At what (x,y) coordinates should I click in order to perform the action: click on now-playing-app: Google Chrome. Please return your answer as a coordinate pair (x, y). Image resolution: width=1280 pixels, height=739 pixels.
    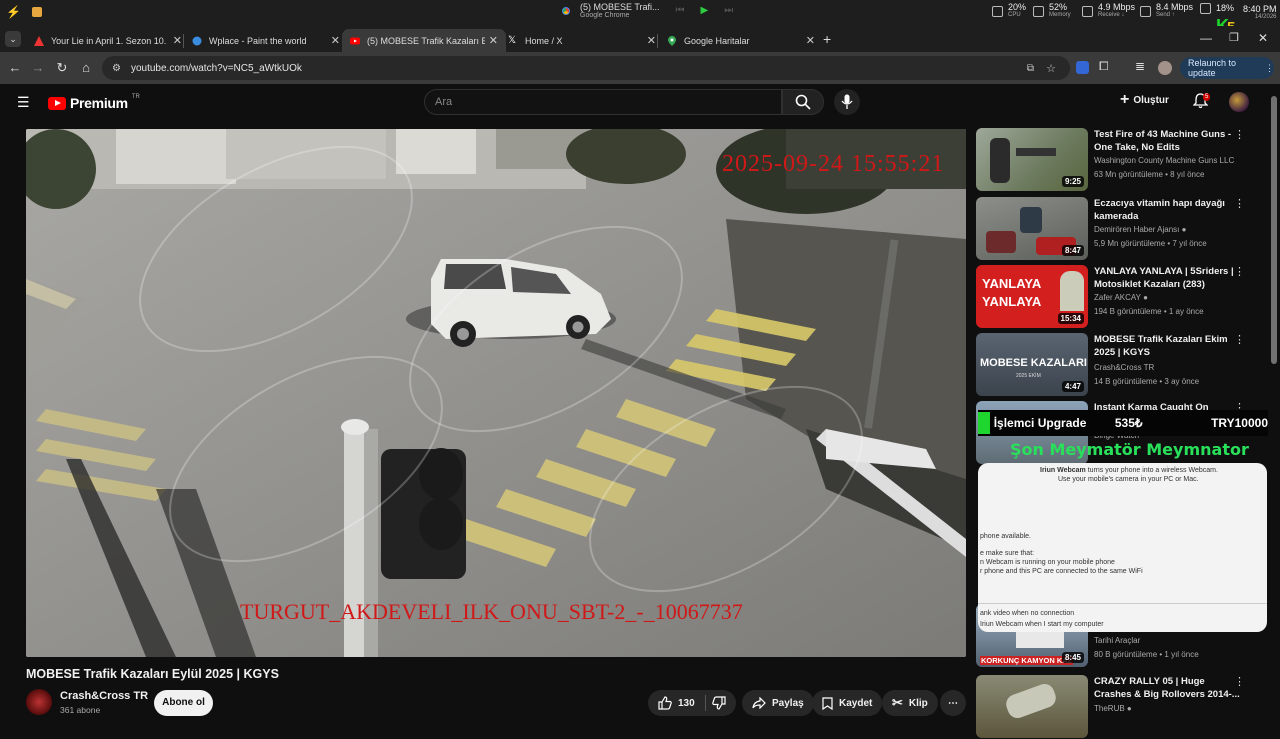
    Looking at the image, I should click on (605, 15).